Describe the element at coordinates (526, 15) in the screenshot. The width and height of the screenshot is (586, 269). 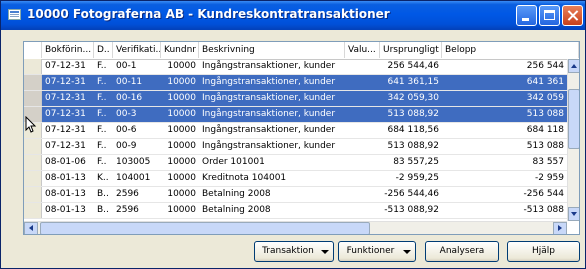
I see `minimize-button` at that location.